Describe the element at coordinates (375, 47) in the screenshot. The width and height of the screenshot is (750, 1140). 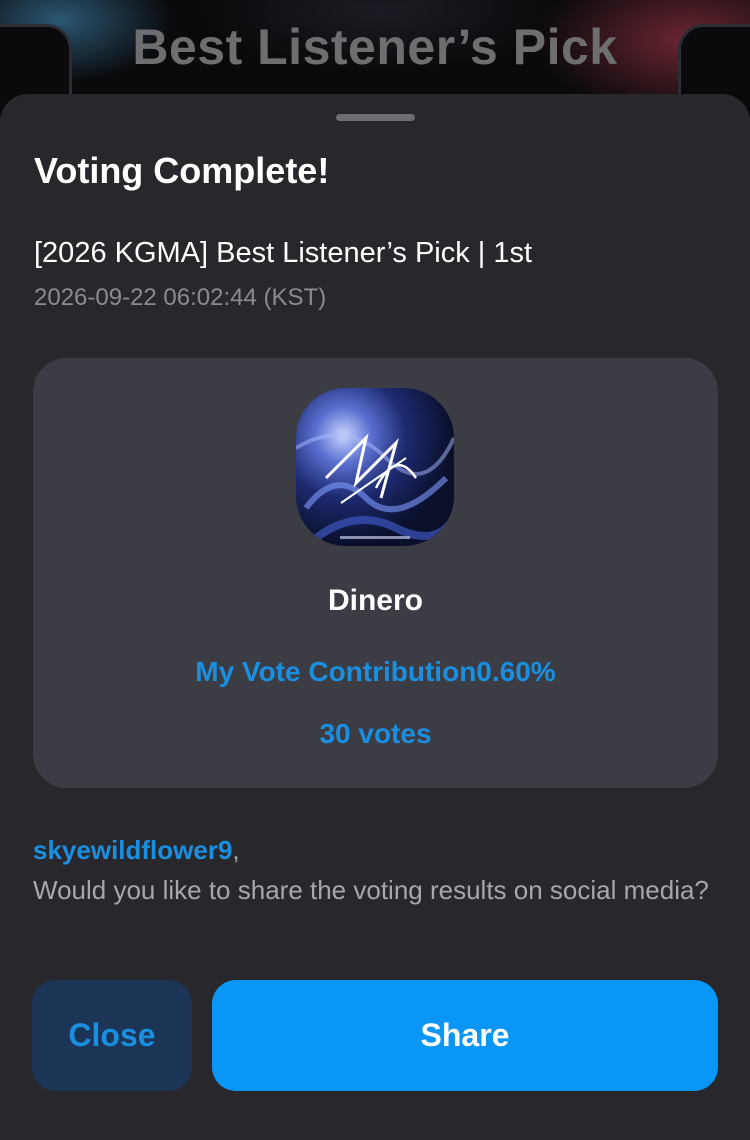
I see `banner-title: Best Listener’s Pick` at that location.